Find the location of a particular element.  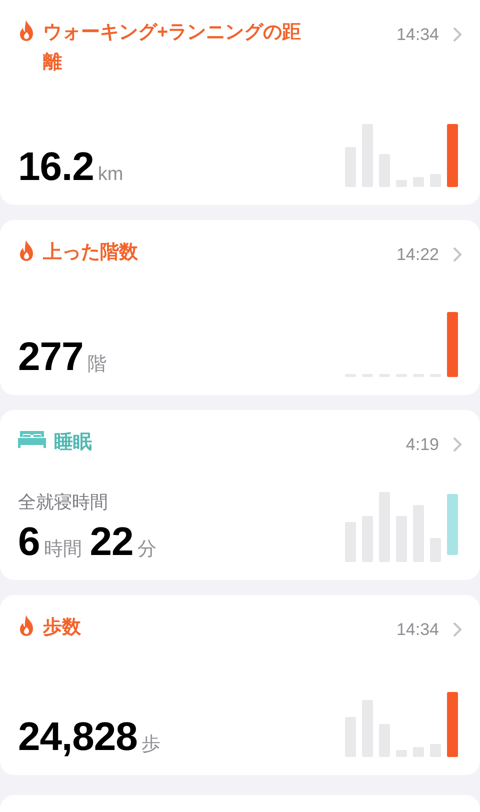

card-title: 上った階数 is located at coordinates (90, 253).